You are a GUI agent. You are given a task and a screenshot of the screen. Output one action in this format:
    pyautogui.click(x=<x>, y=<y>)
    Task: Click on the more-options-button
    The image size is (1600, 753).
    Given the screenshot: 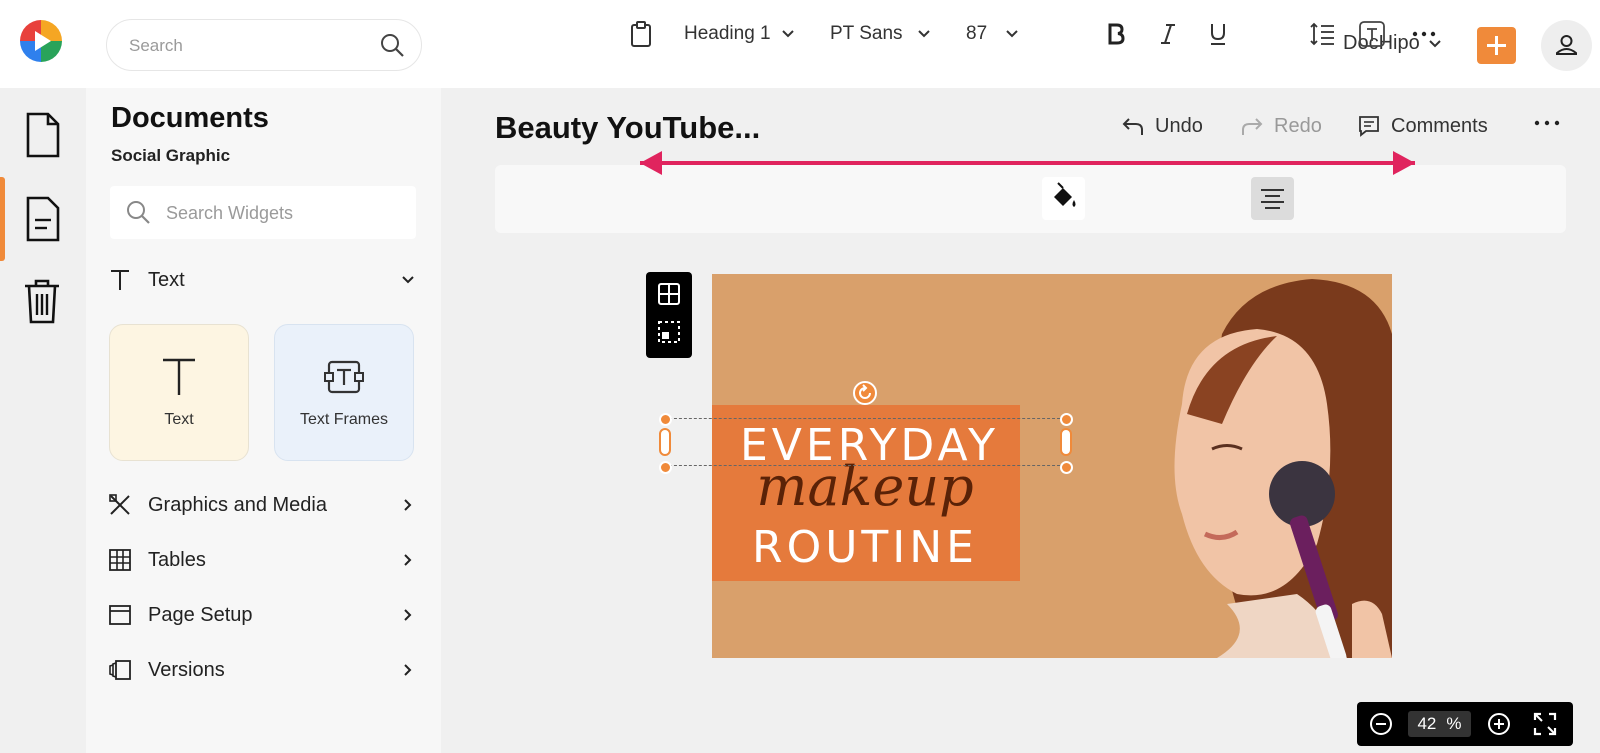 What is the action you would take?
    pyautogui.click(x=1547, y=123)
    